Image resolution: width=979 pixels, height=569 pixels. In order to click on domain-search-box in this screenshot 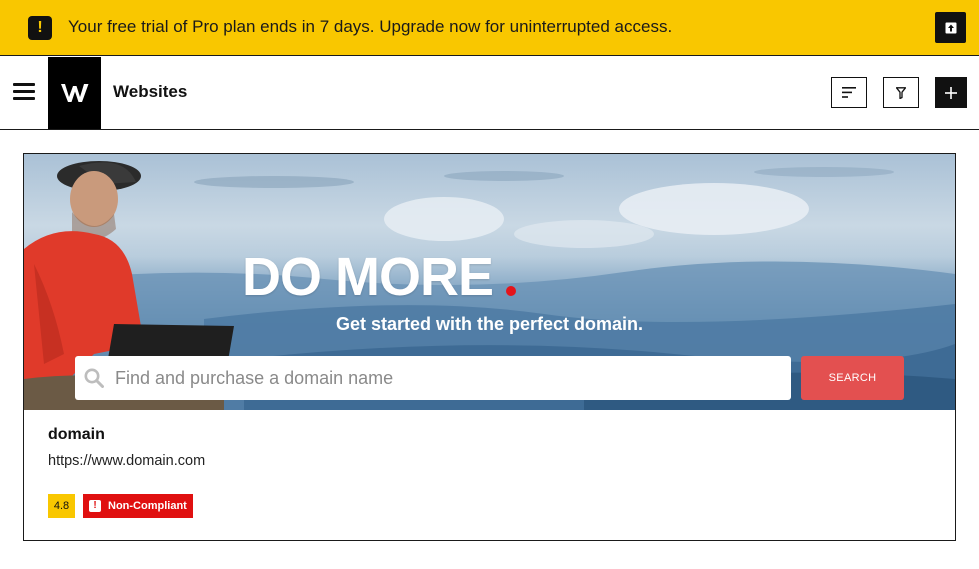, I will do `click(433, 378)`.